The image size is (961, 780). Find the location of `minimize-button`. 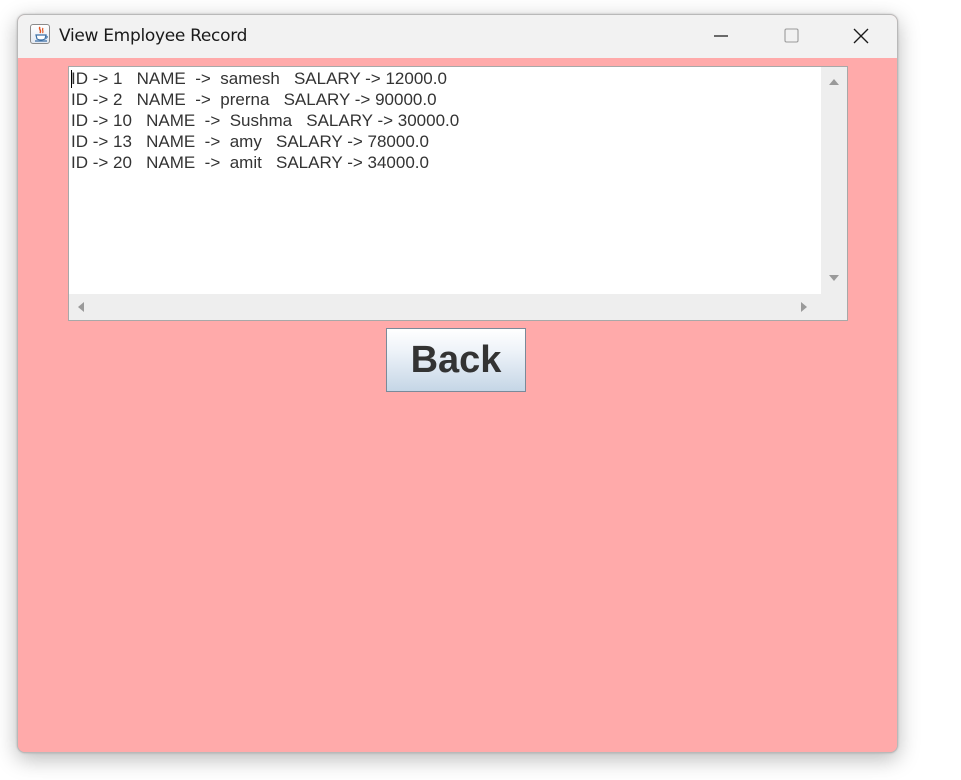

minimize-button is located at coordinates (721, 36).